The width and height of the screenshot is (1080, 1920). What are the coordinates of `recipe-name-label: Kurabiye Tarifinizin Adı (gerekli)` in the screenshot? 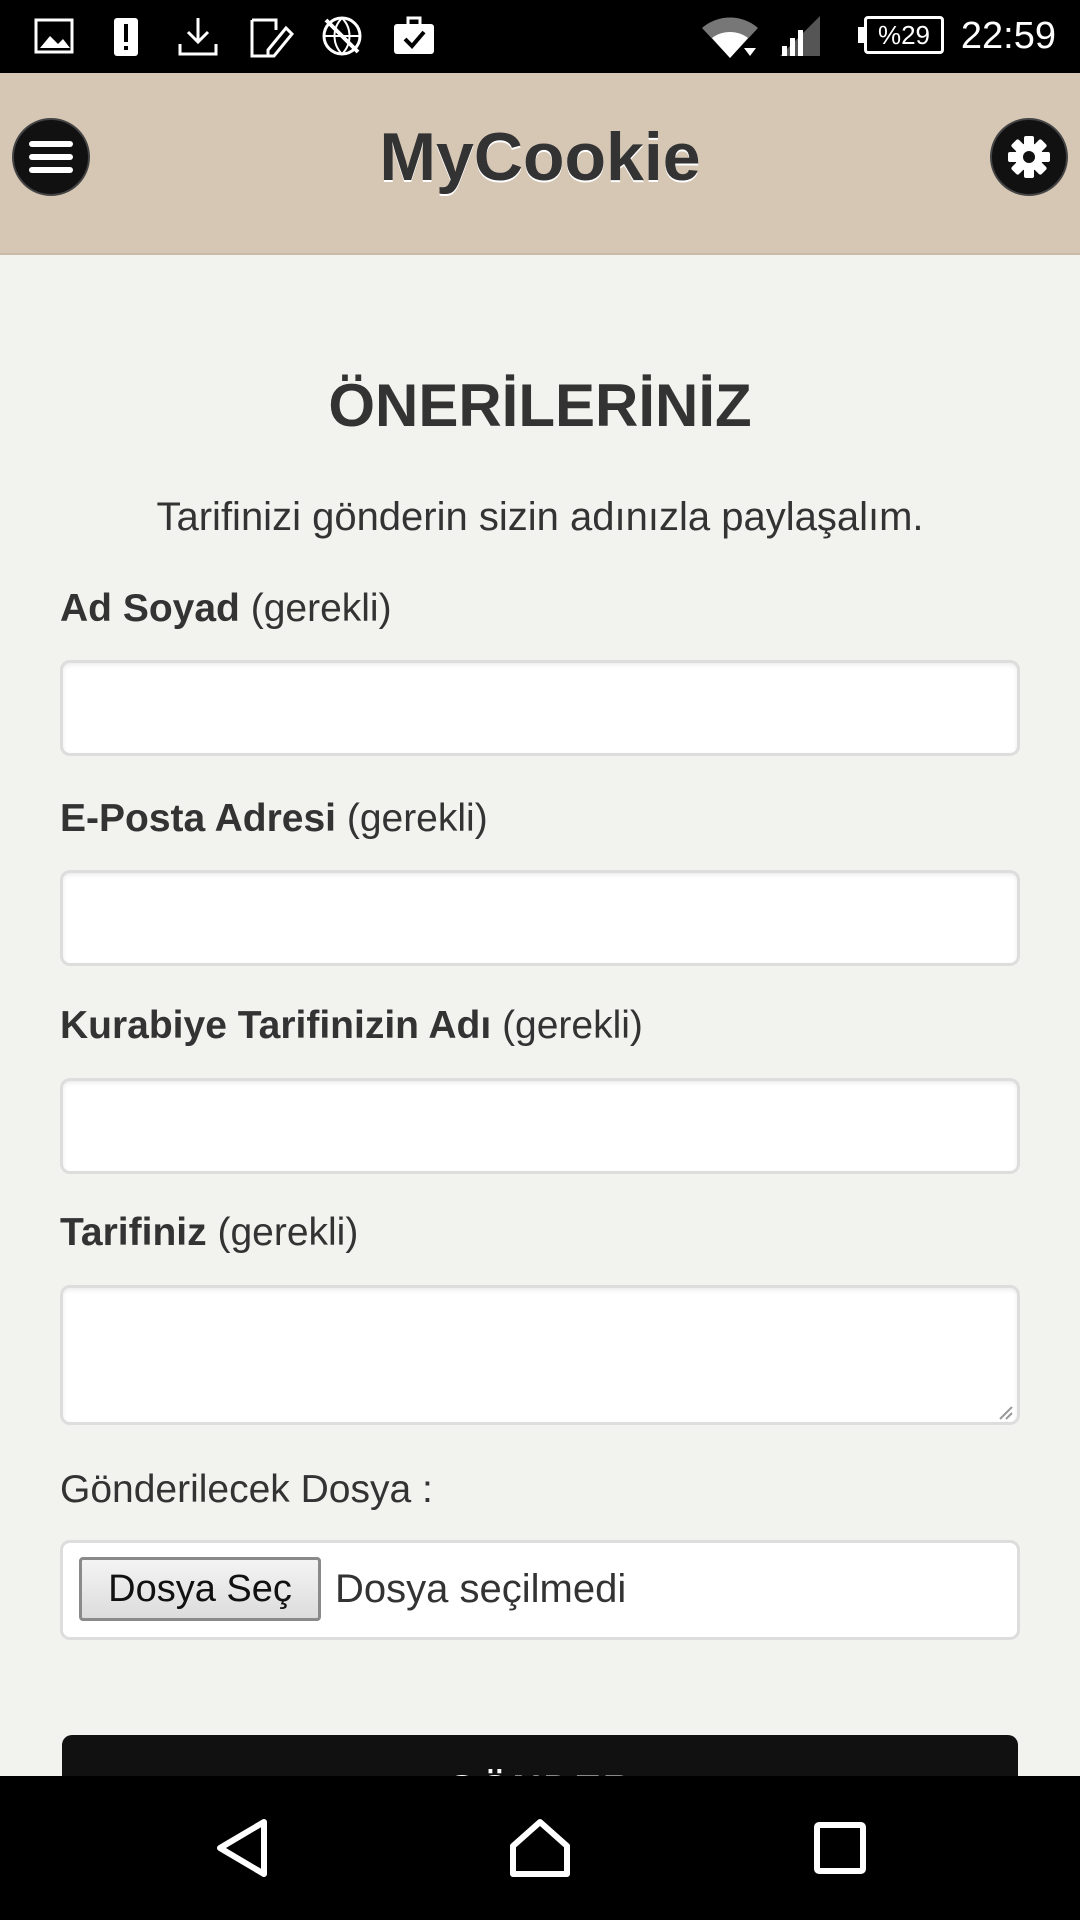 It's located at (351, 1026).